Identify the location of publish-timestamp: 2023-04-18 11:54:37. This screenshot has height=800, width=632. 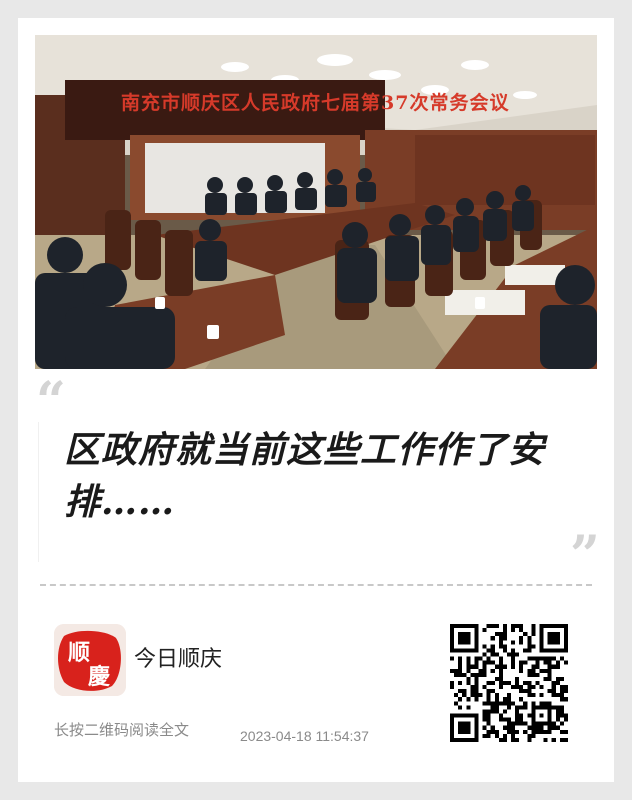
(304, 736).